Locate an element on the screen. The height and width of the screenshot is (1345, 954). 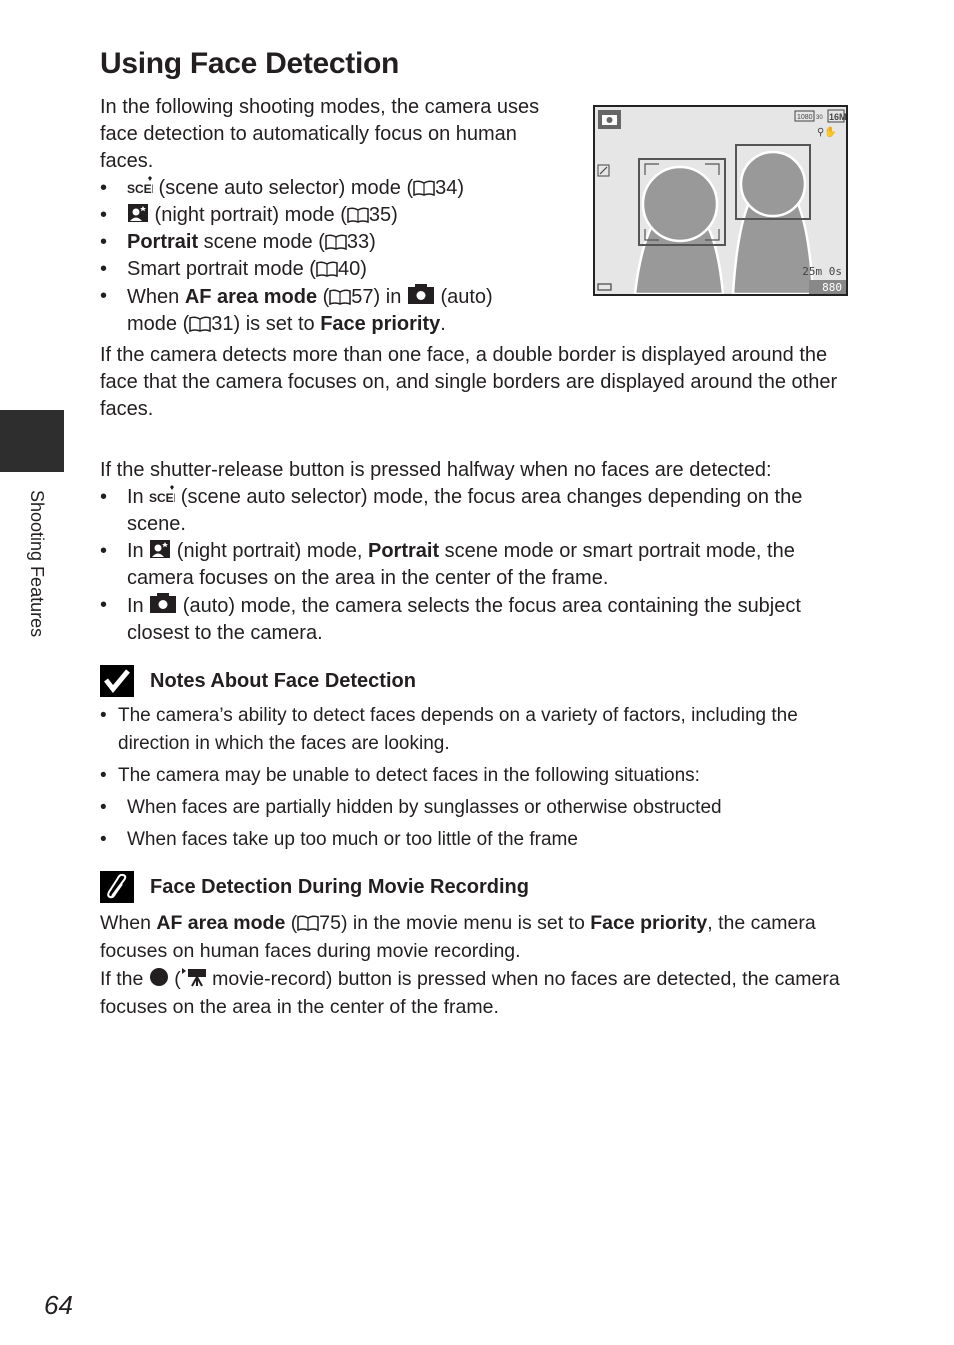
record-button-icon is located at coordinates (158, 977).